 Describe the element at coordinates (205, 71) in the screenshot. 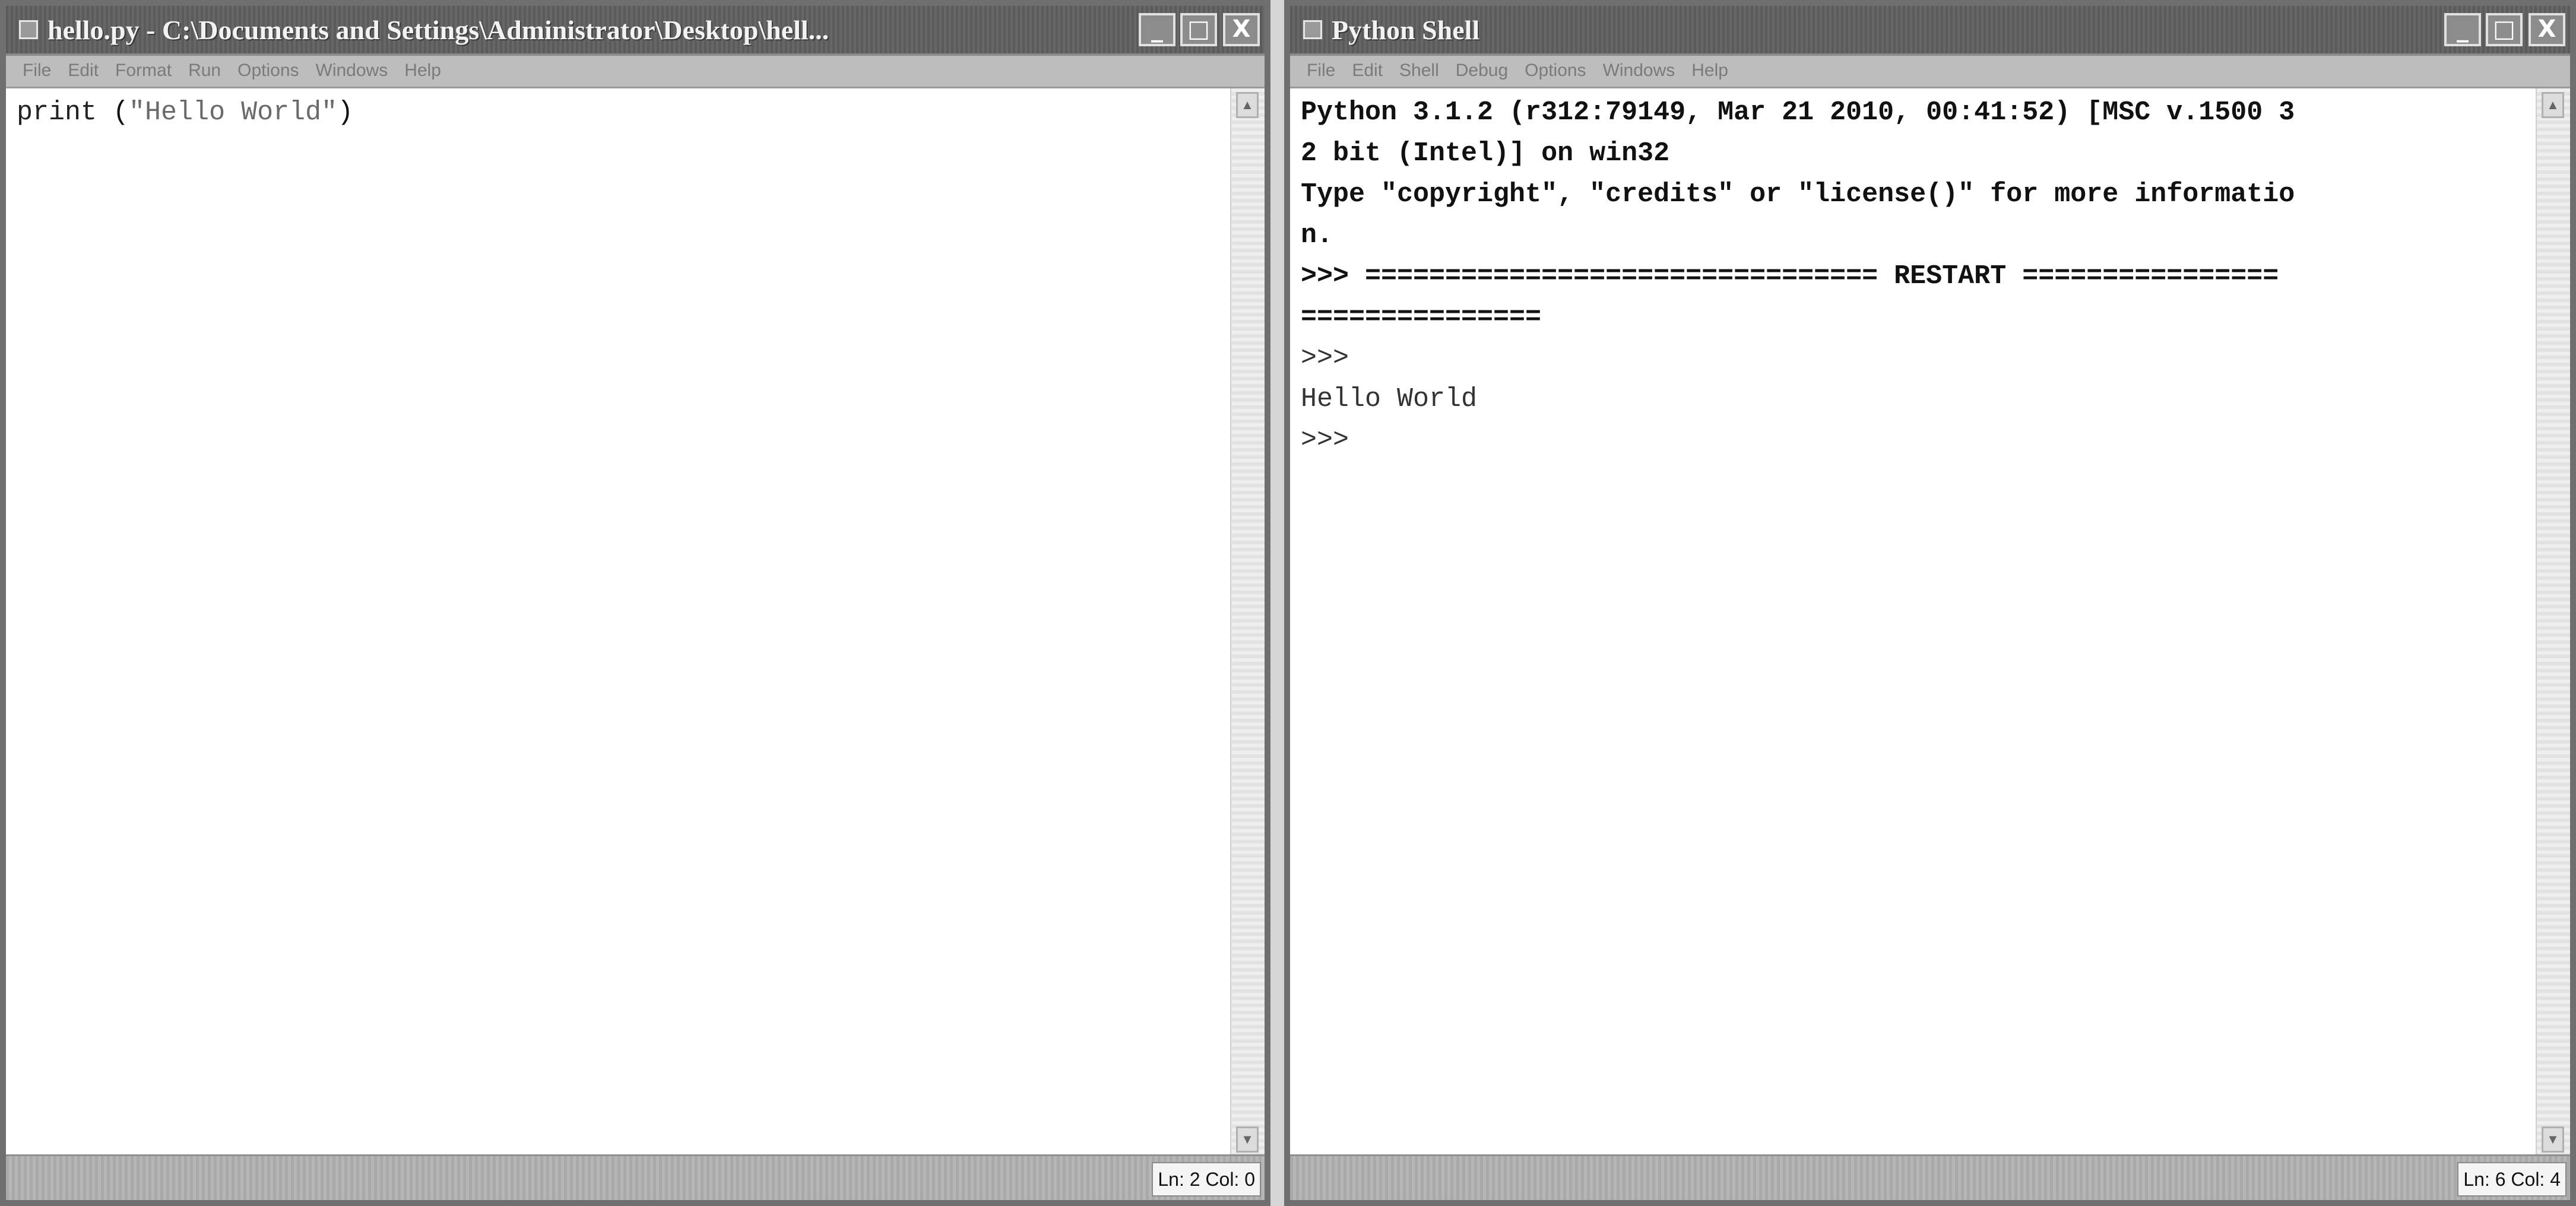

I see `menu-run: Run` at that location.